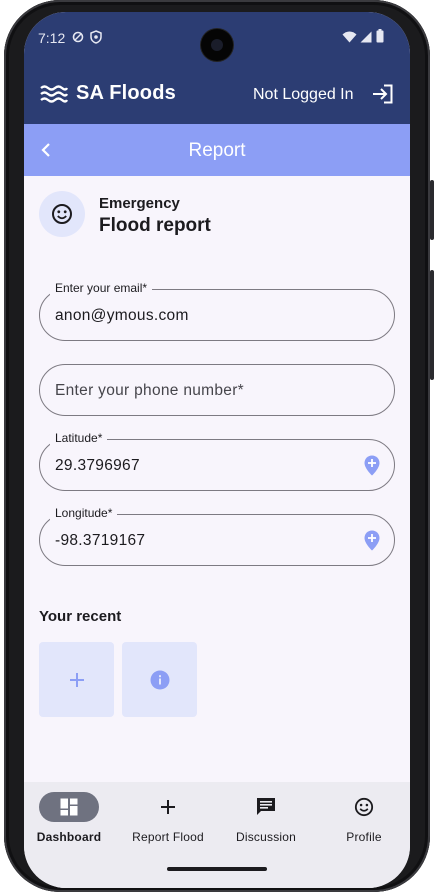  I want to click on app-bar: SA Floods Not Logged In, so click(217, 94).